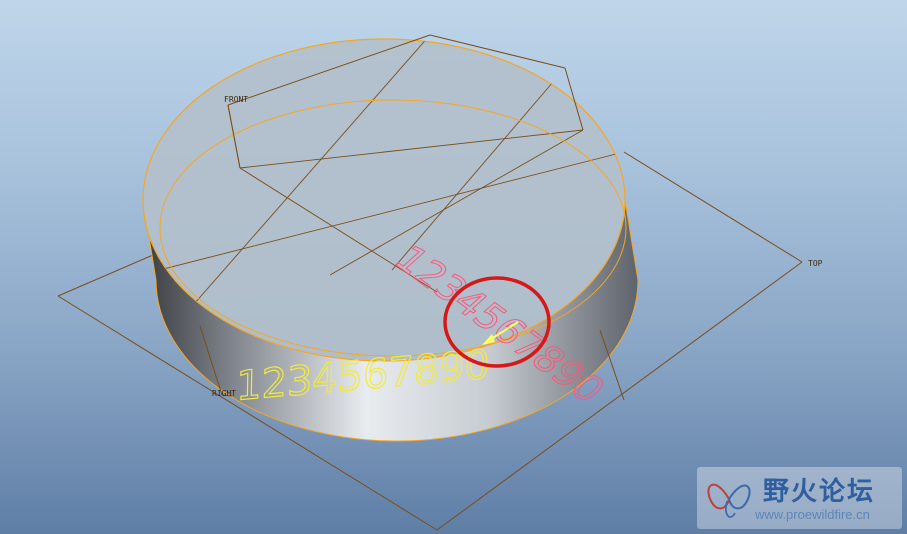 The height and width of the screenshot is (534, 907). I want to click on butterfly-logo-icon, so click(729, 500).